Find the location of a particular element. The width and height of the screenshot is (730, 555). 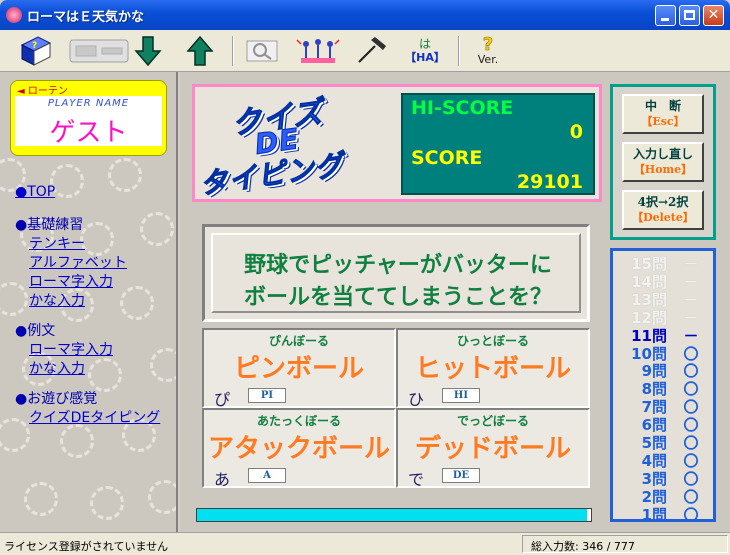

choice-reading: でっどぼーる is located at coordinates (492, 421).